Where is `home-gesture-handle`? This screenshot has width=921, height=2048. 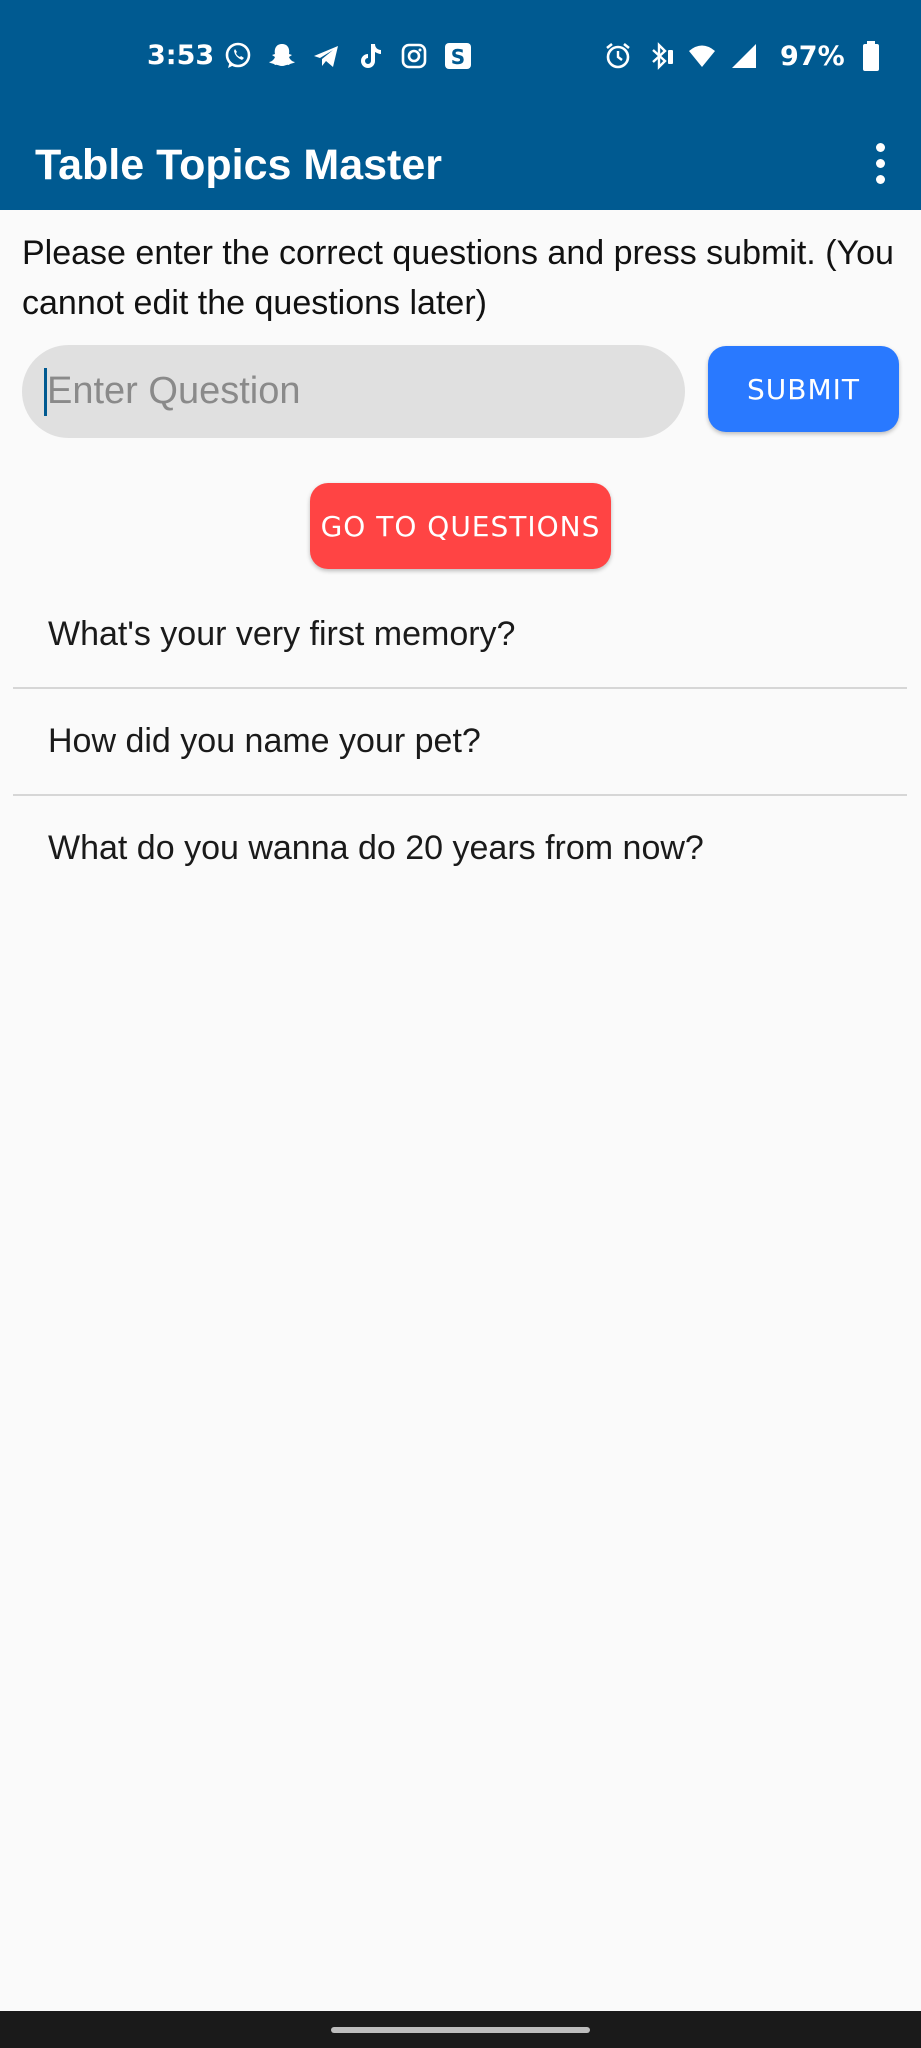
home-gesture-handle is located at coordinates (460, 2030).